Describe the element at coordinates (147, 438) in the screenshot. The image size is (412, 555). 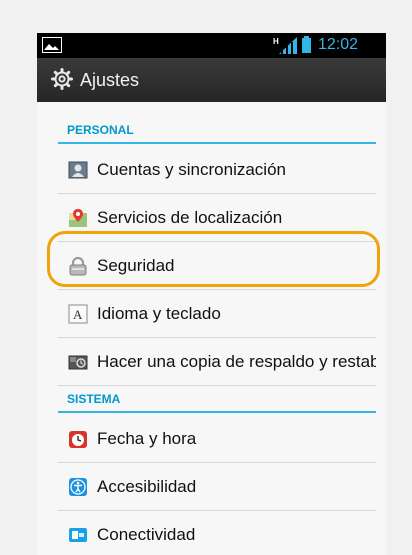
I see `settings-item-label: Fecha y hora` at that location.